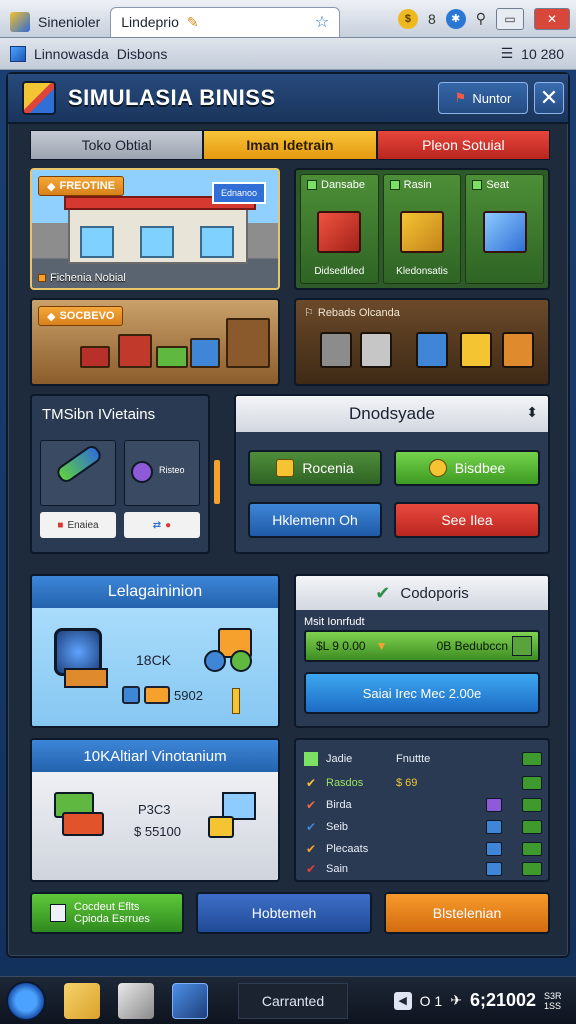 This screenshot has width=576, height=1024. What do you see at coordinates (345, 783) in the screenshot?
I see `list-item-name: Rasdos` at bounding box center [345, 783].